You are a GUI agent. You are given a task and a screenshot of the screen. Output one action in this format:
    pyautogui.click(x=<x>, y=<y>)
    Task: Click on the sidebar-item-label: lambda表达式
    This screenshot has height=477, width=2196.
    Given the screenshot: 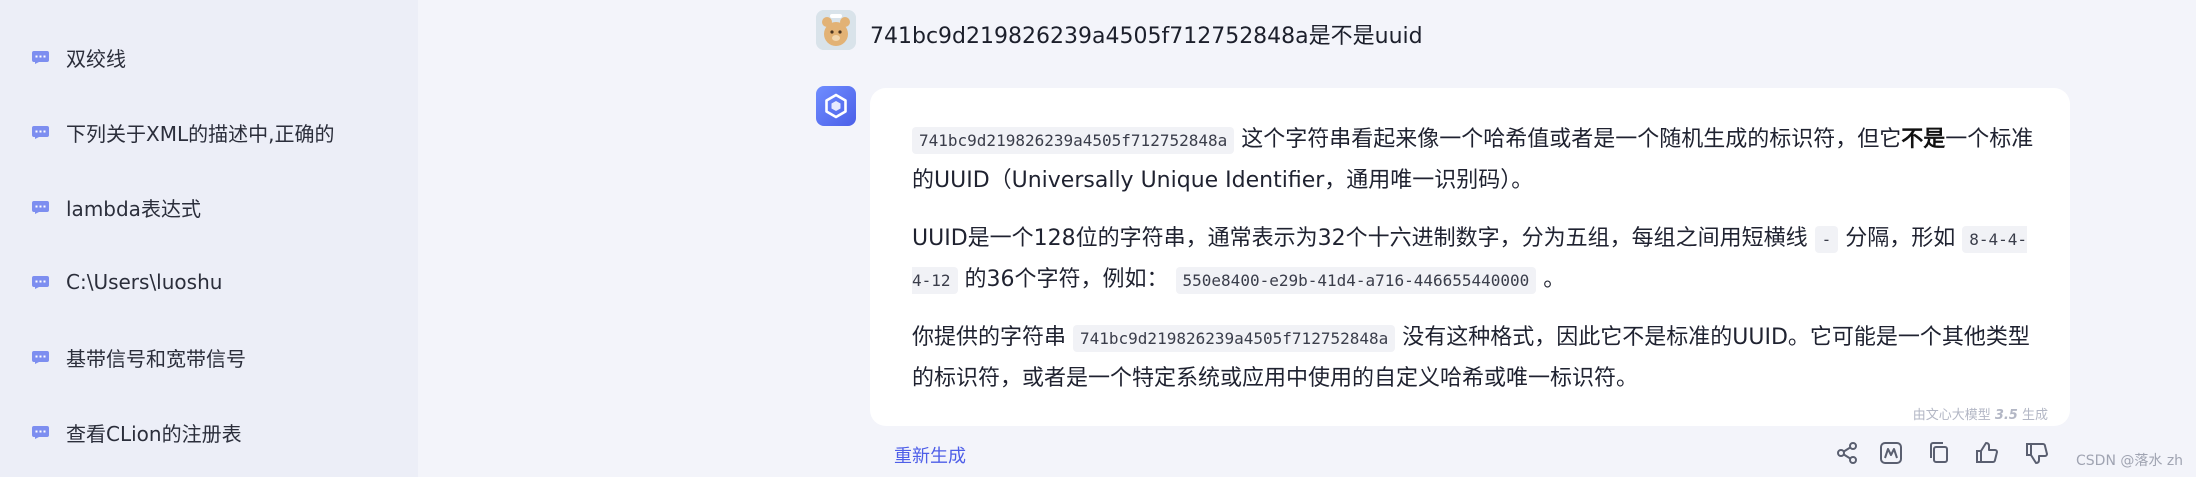 What is the action you would take?
    pyautogui.click(x=133, y=208)
    